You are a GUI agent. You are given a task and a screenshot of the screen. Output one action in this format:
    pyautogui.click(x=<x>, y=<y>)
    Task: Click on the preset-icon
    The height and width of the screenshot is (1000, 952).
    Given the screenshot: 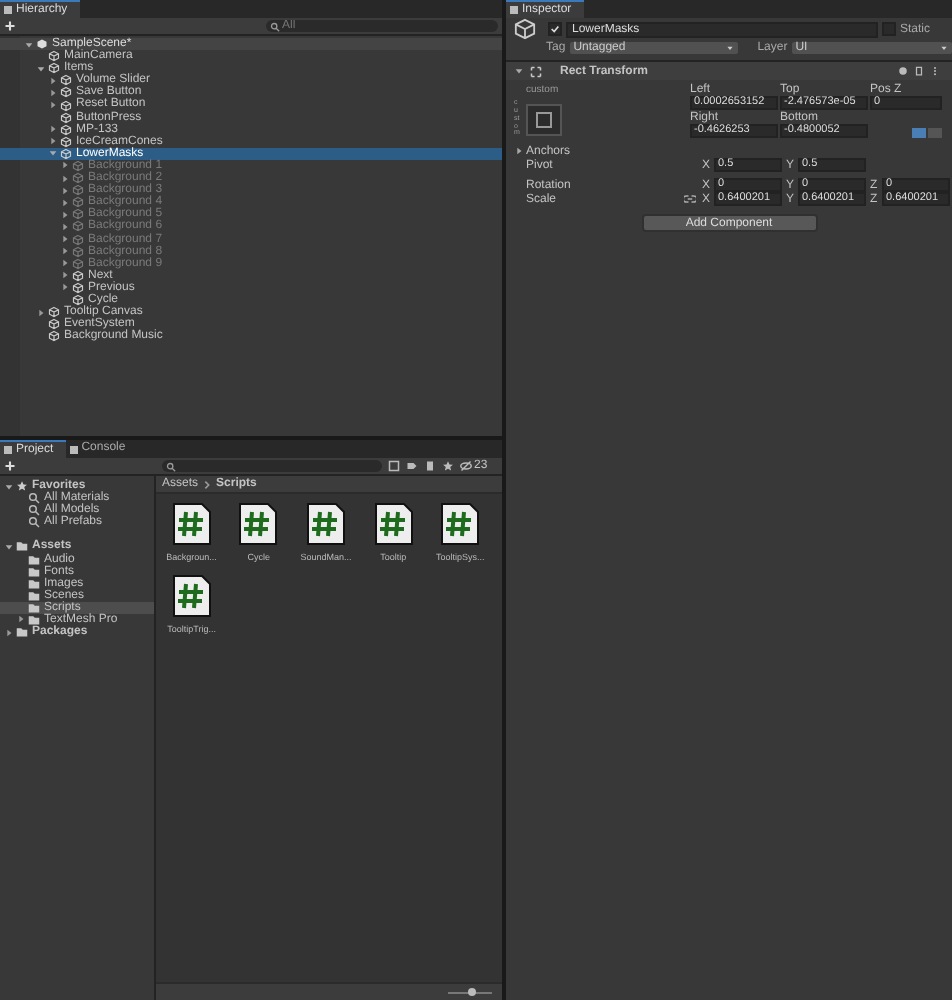 What is the action you would take?
    pyautogui.click(x=919, y=71)
    